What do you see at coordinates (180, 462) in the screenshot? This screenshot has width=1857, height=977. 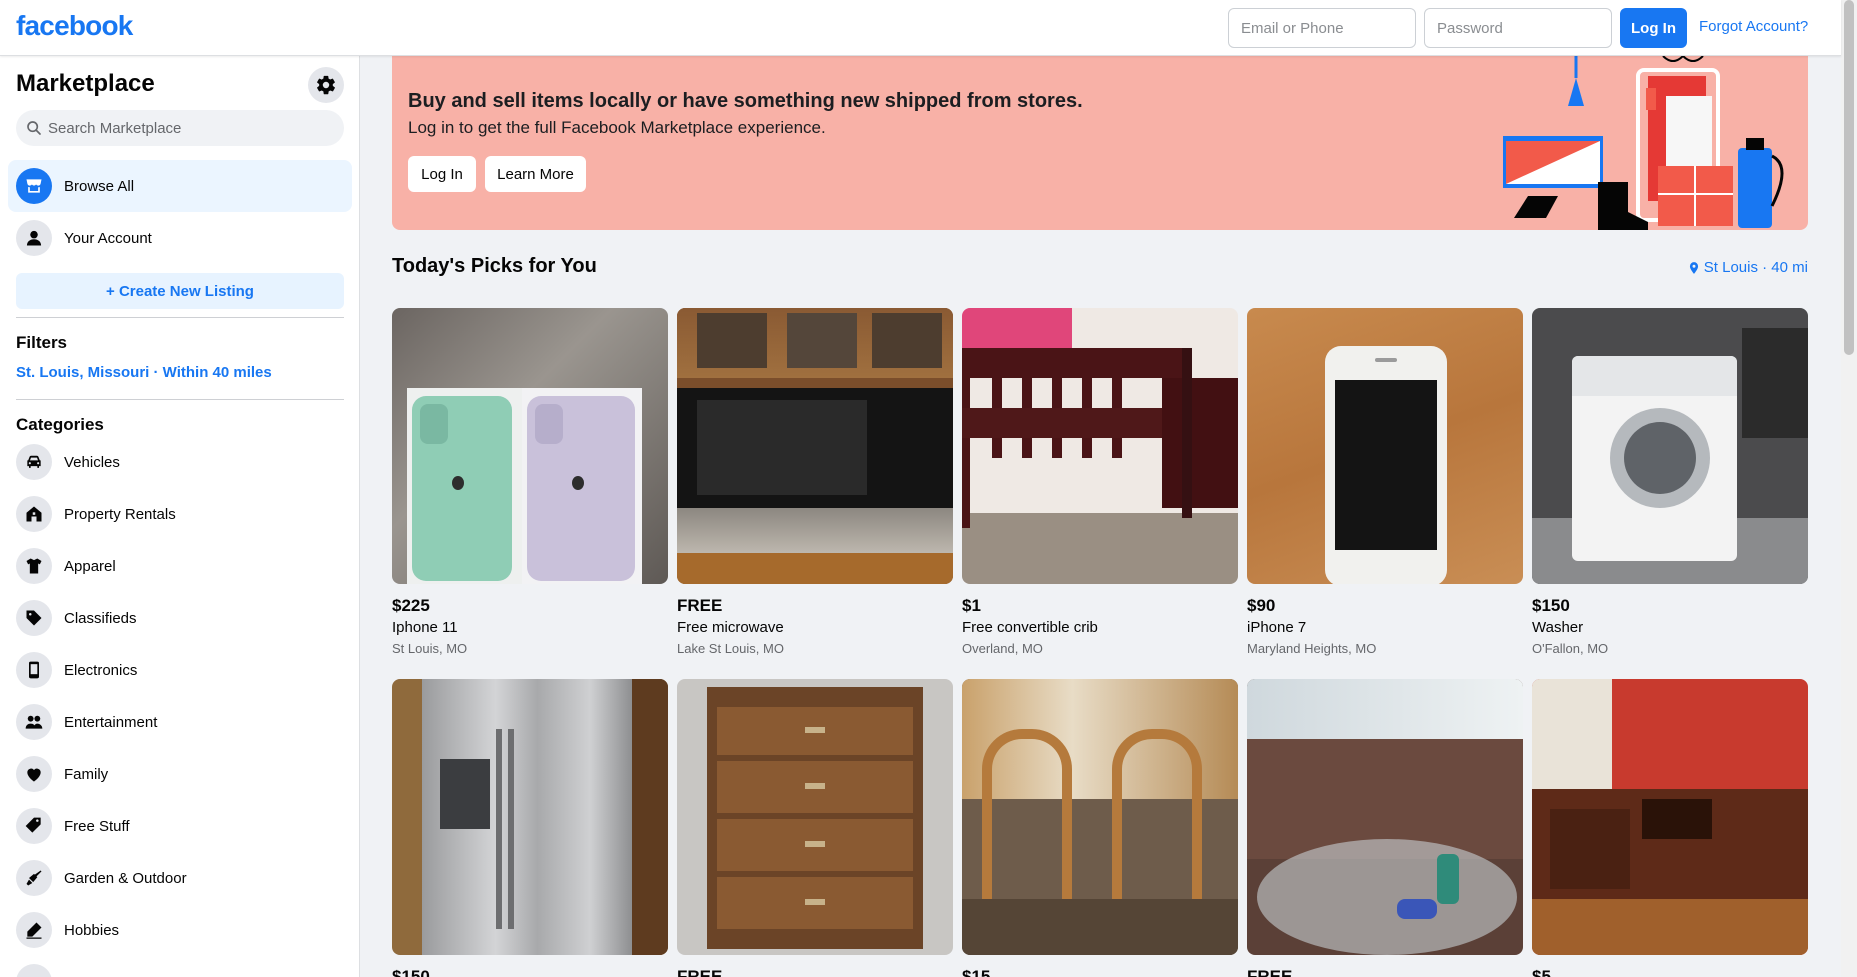 I see `category-vehicles: Vehicles` at bounding box center [180, 462].